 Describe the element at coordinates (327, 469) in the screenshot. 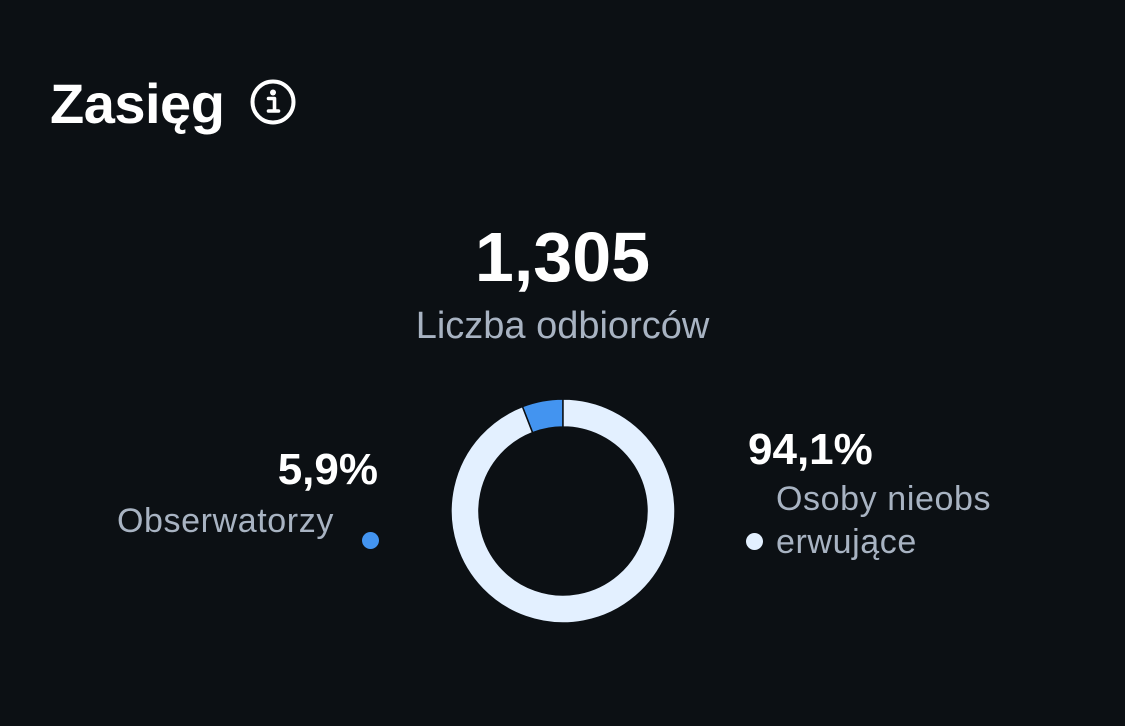

I see `followers-percent: 5,9%` at that location.